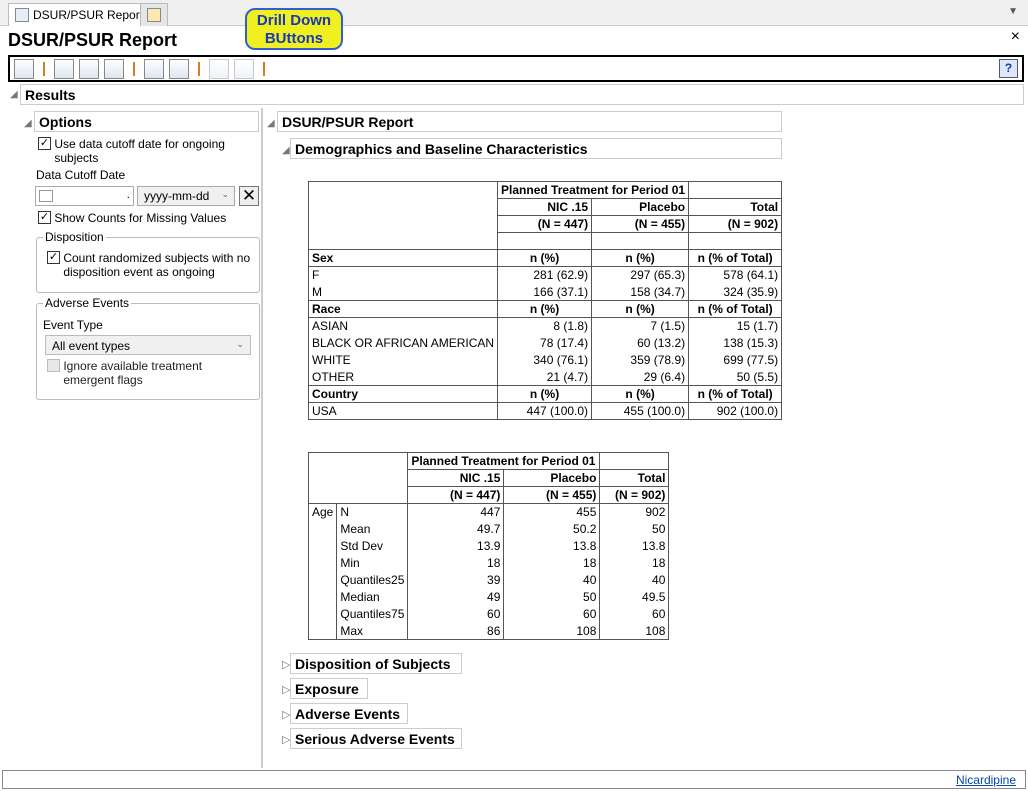 The width and height of the screenshot is (1028, 791). Describe the element at coordinates (456, 478) in the screenshot. I see `column-header: NIC .15` at that location.